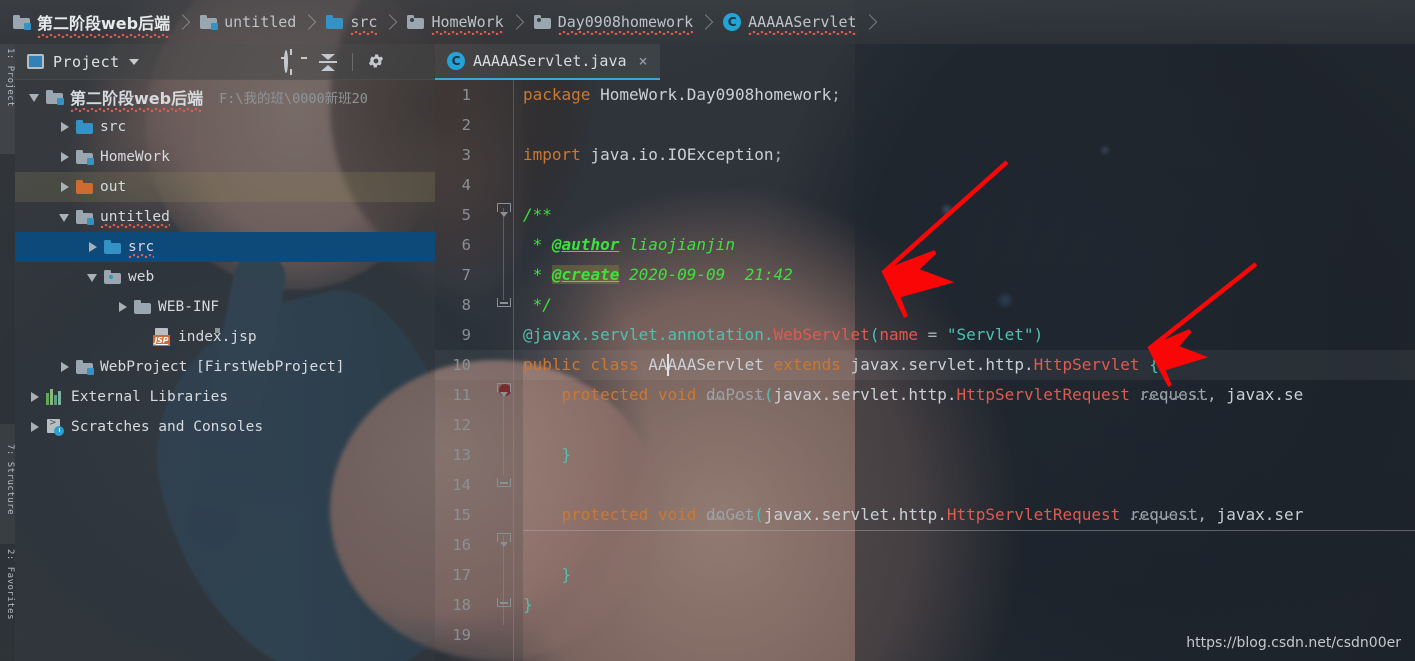  What do you see at coordinates (504, 390) in the screenshot?
I see `fold-marker-dopost-start` at bounding box center [504, 390].